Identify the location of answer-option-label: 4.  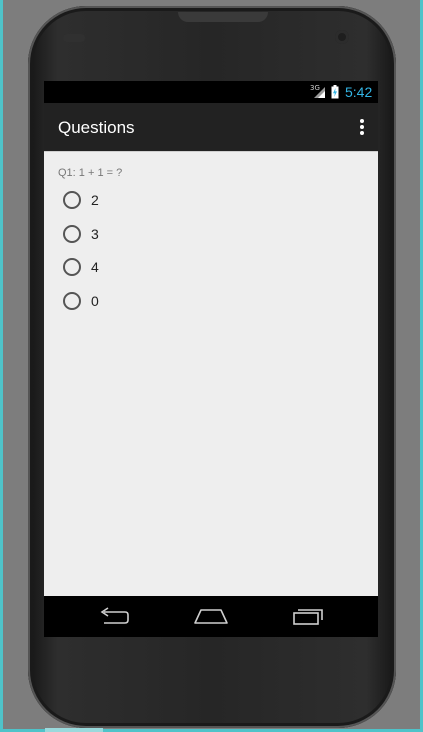
(95, 267).